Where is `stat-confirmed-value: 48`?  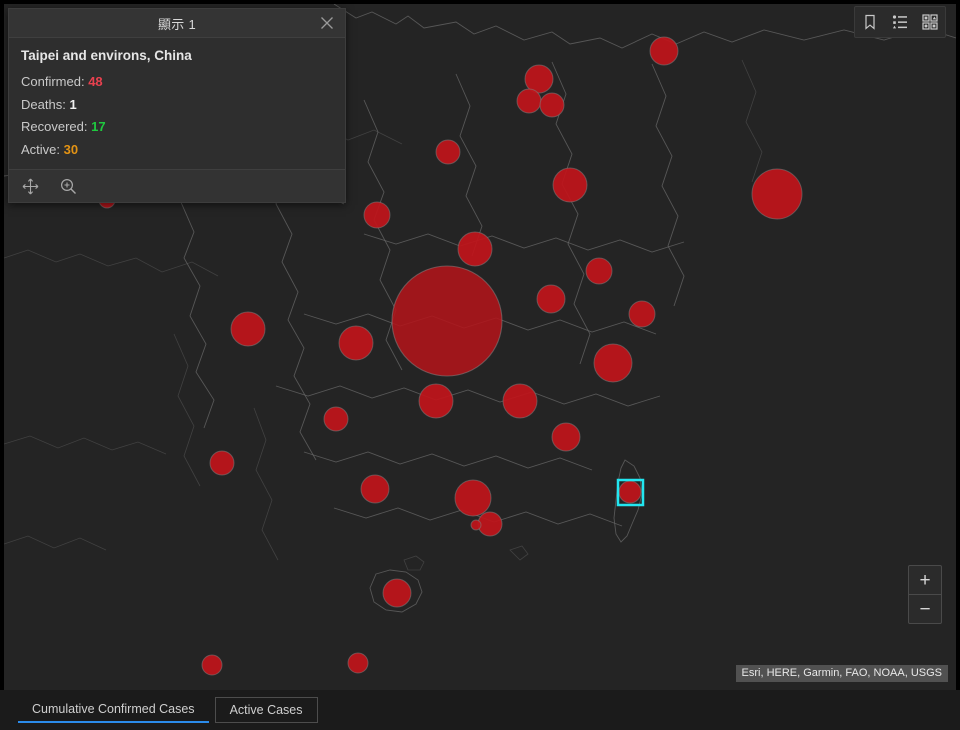 stat-confirmed-value: 48 is located at coordinates (95, 81).